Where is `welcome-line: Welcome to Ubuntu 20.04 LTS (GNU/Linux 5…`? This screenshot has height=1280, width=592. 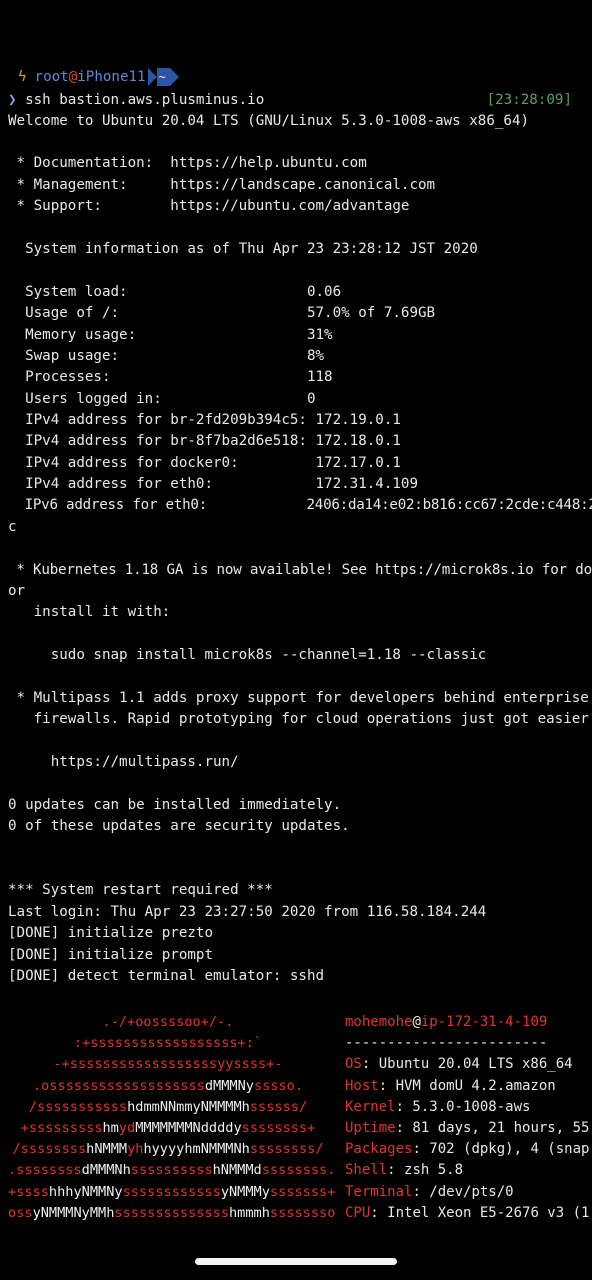
welcome-line: Welcome to Ubuntu 20.04 LTS (GNU/Linux 5… is located at coordinates (269, 121).